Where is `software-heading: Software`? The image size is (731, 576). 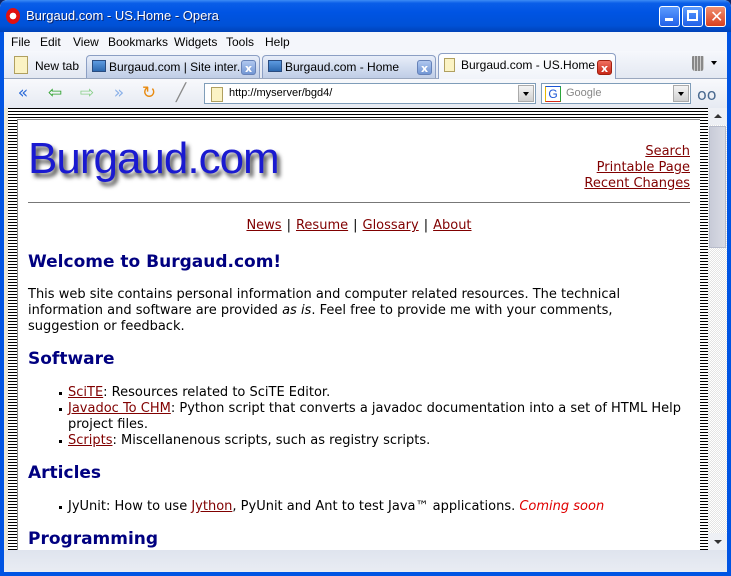 software-heading: Software is located at coordinates (71, 359).